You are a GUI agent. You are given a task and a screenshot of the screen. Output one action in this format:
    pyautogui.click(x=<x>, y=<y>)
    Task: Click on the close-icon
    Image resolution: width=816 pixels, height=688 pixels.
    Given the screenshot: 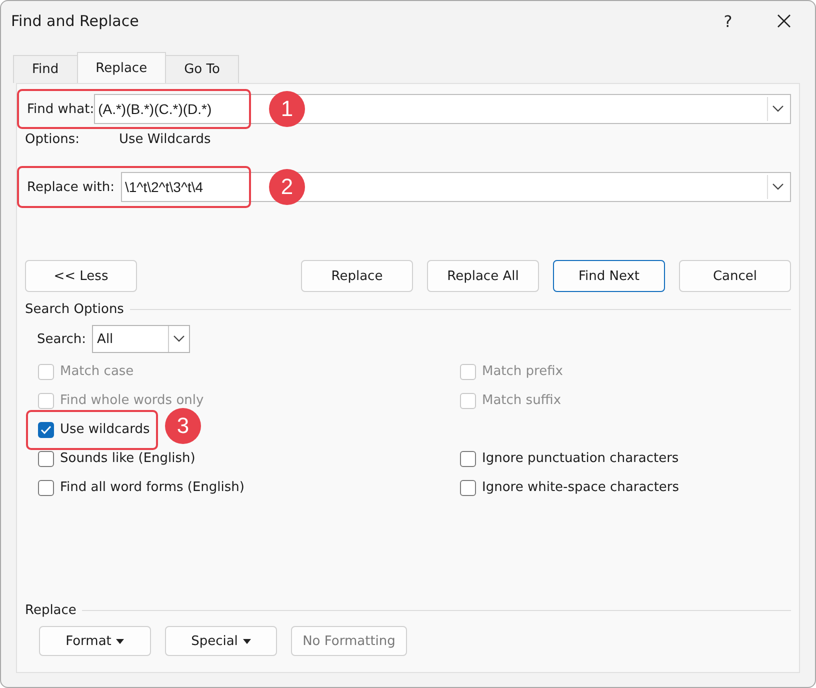 What is the action you would take?
    pyautogui.click(x=784, y=21)
    